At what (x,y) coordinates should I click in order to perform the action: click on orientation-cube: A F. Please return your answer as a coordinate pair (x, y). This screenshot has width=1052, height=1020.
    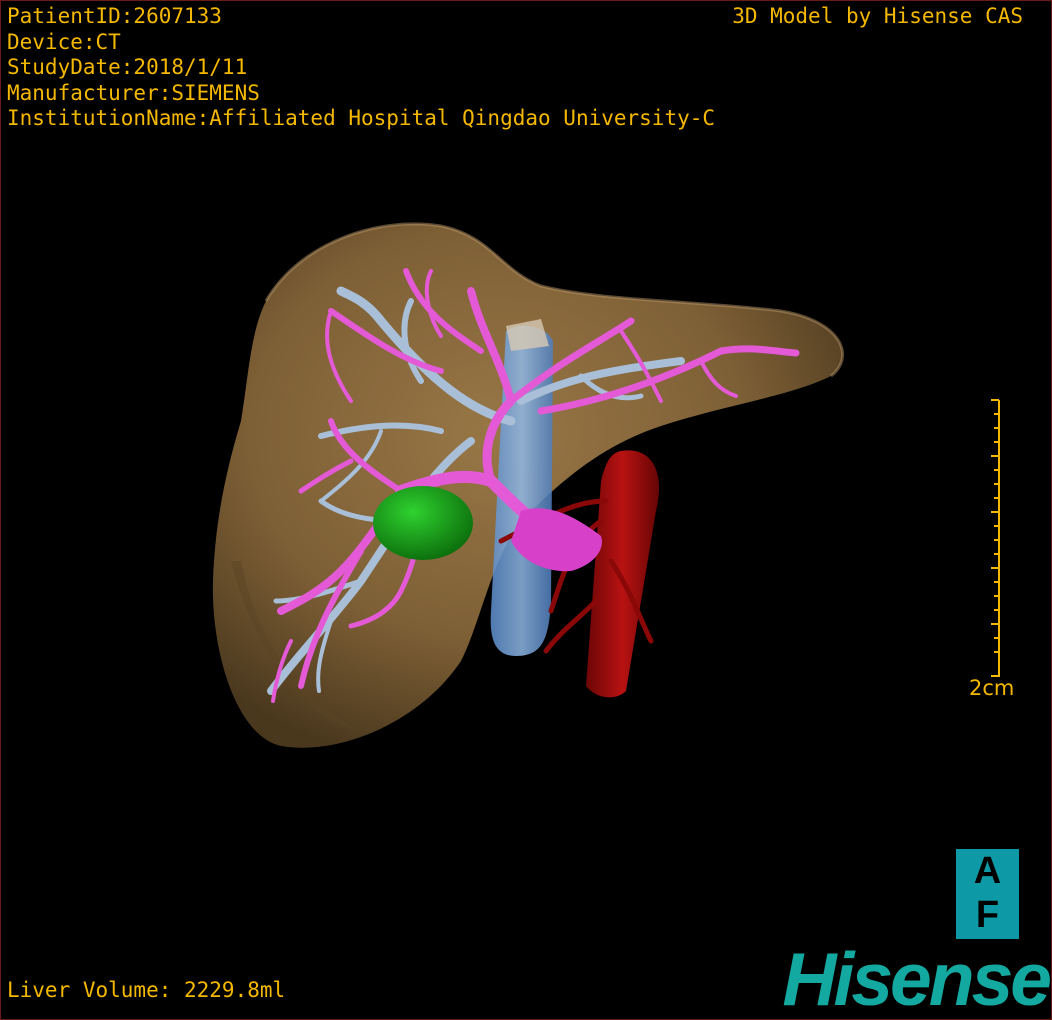
    Looking at the image, I should click on (987, 894).